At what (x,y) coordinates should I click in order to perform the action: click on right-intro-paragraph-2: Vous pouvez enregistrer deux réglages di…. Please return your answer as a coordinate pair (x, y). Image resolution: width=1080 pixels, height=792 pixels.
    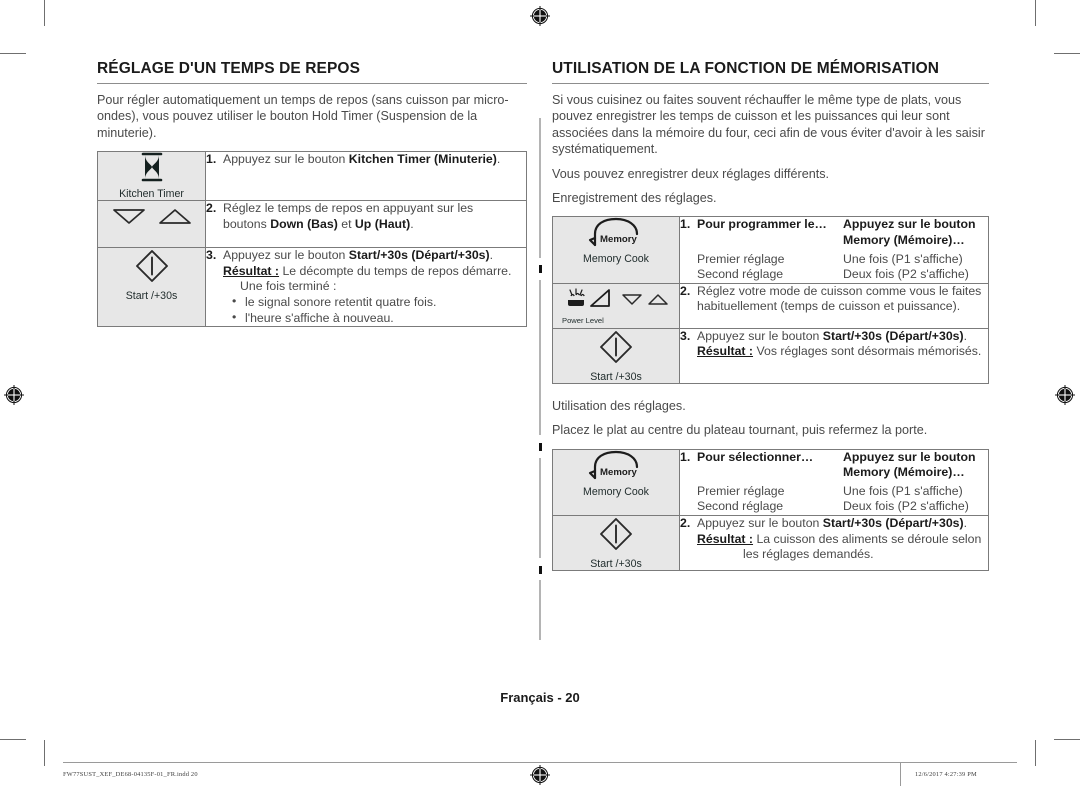
    Looking at the image, I should click on (691, 173).